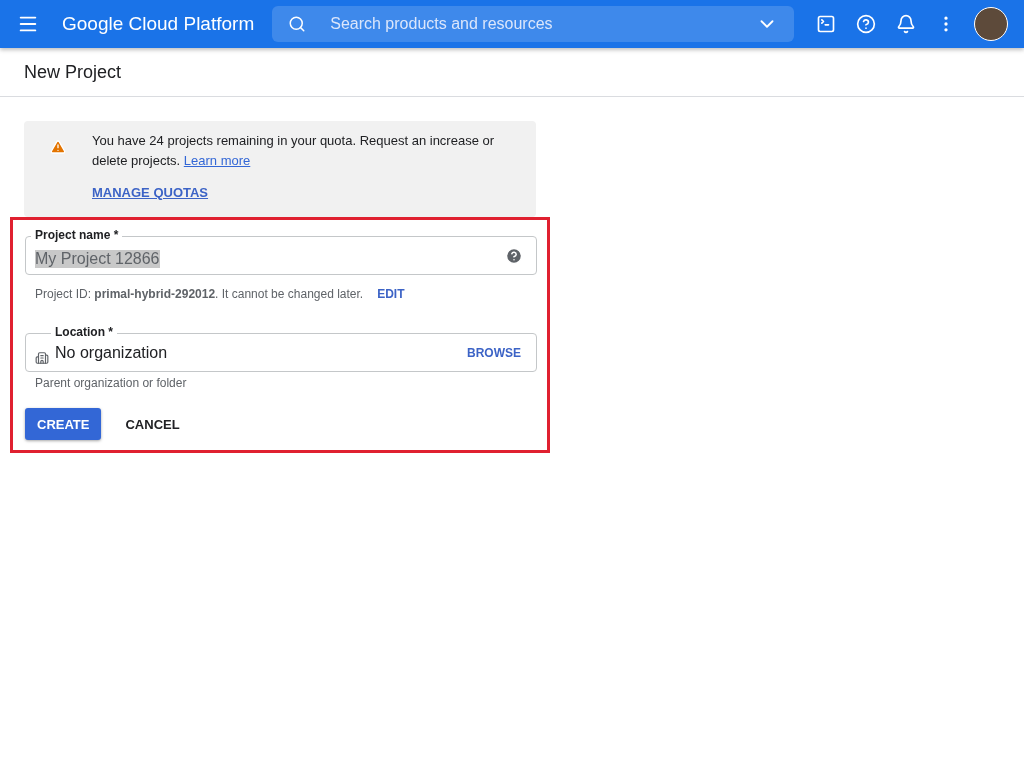 The width and height of the screenshot is (1024, 768). Describe the element at coordinates (152, 424) in the screenshot. I see `cancel-button: CANCEL` at that location.